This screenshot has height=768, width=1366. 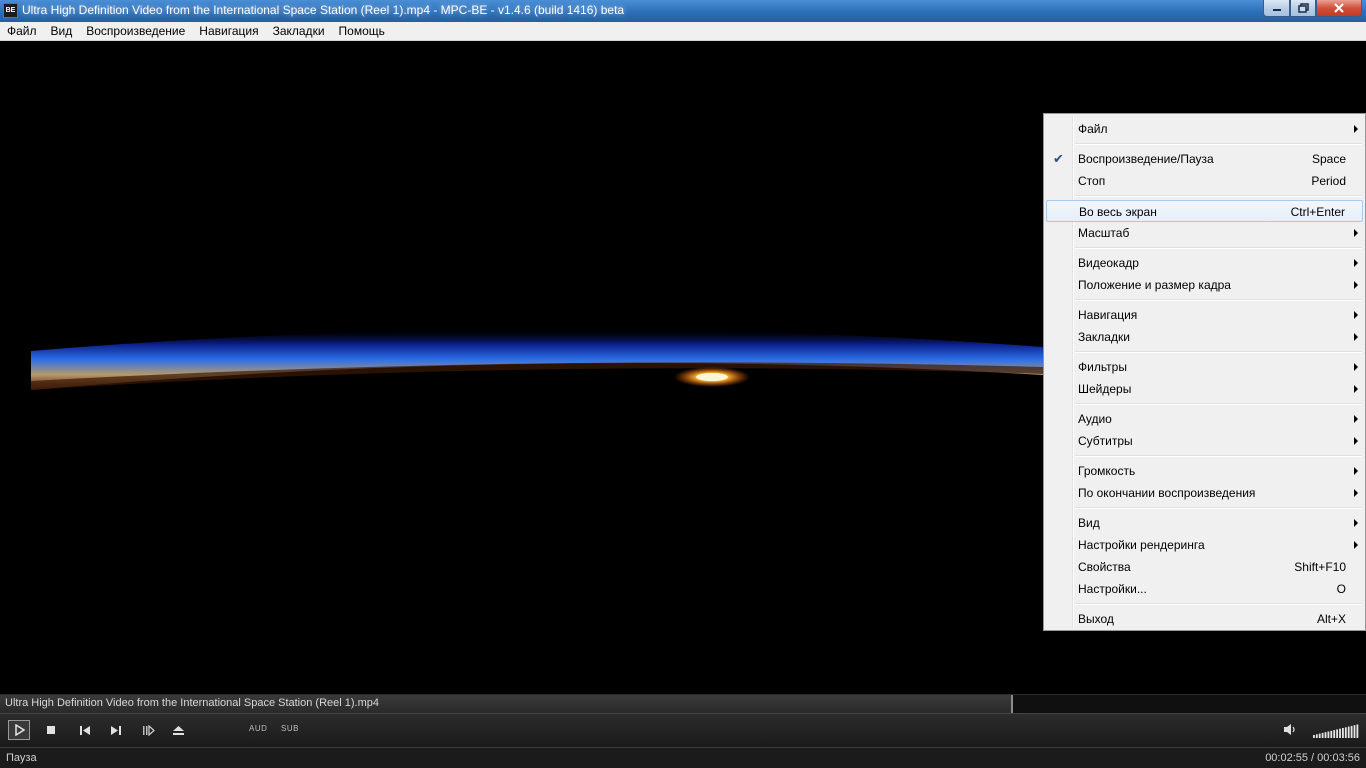 I want to click on close-button, so click(x=1339, y=8).